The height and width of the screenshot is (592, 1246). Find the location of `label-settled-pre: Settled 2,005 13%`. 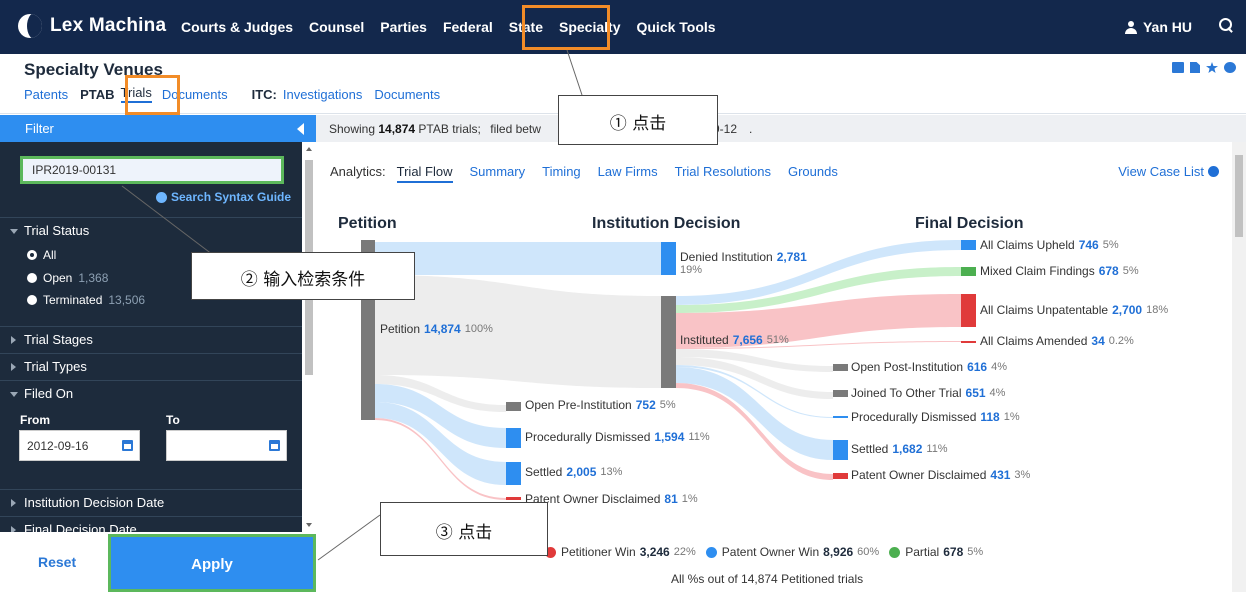

label-settled-pre: Settled 2,005 13% is located at coordinates (573, 472).